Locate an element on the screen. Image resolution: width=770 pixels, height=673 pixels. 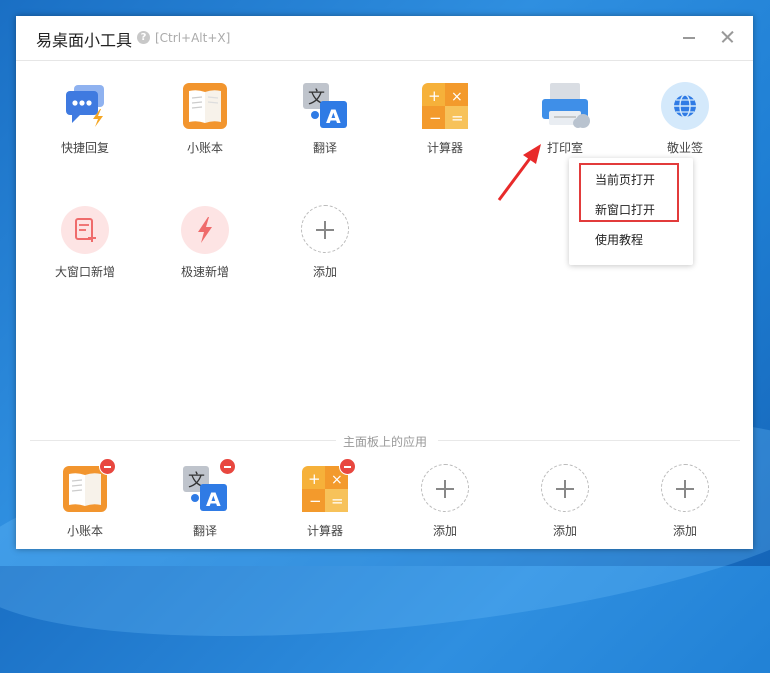
note-add-icon is located at coordinates (85, 230).